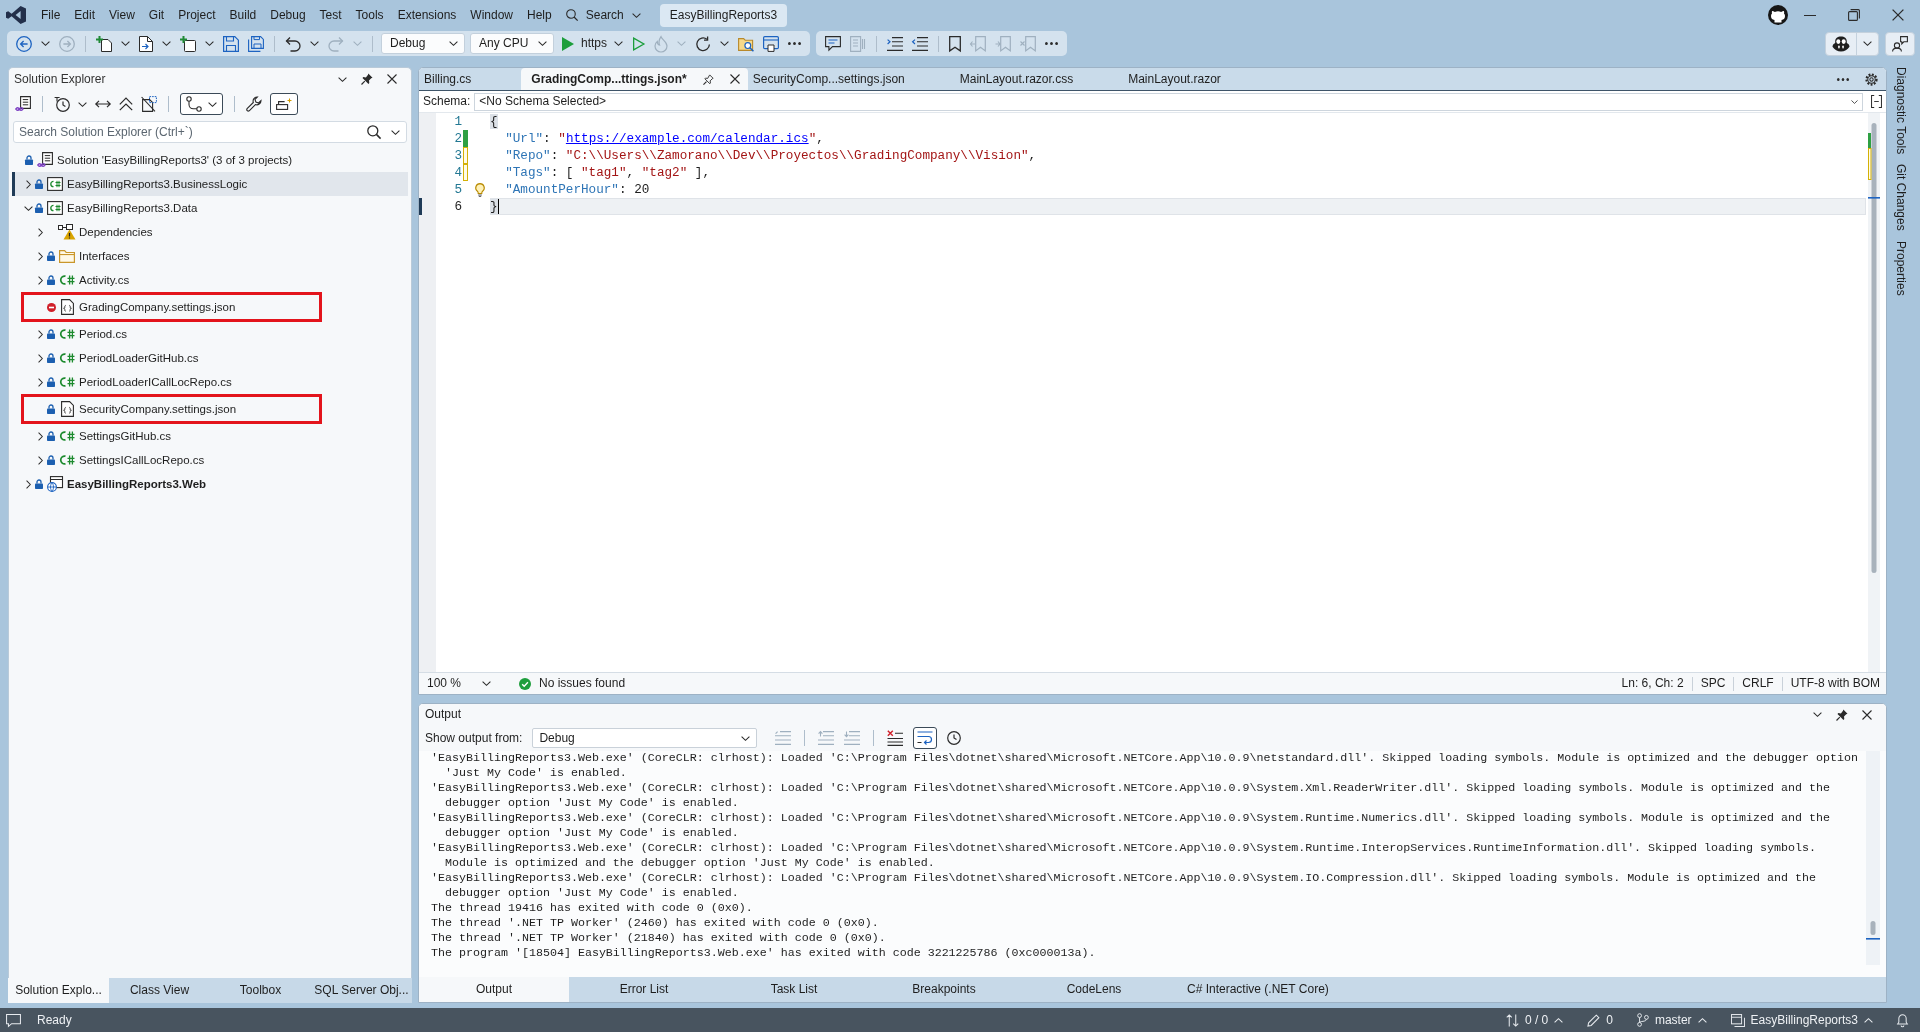 The height and width of the screenshot is (1032, 1920). I want to click on clear-icon, so click(895, 738).